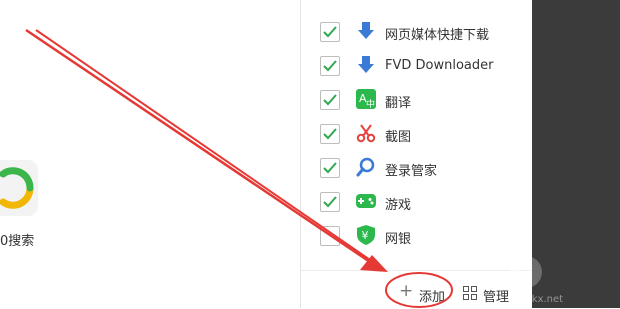 Image resolution: width=620 pixels, height=309 pixels. Describe the element at coordinates (416, 101) in the screenshot. I see `extension-item-translate: A 中 翻译` at that location.